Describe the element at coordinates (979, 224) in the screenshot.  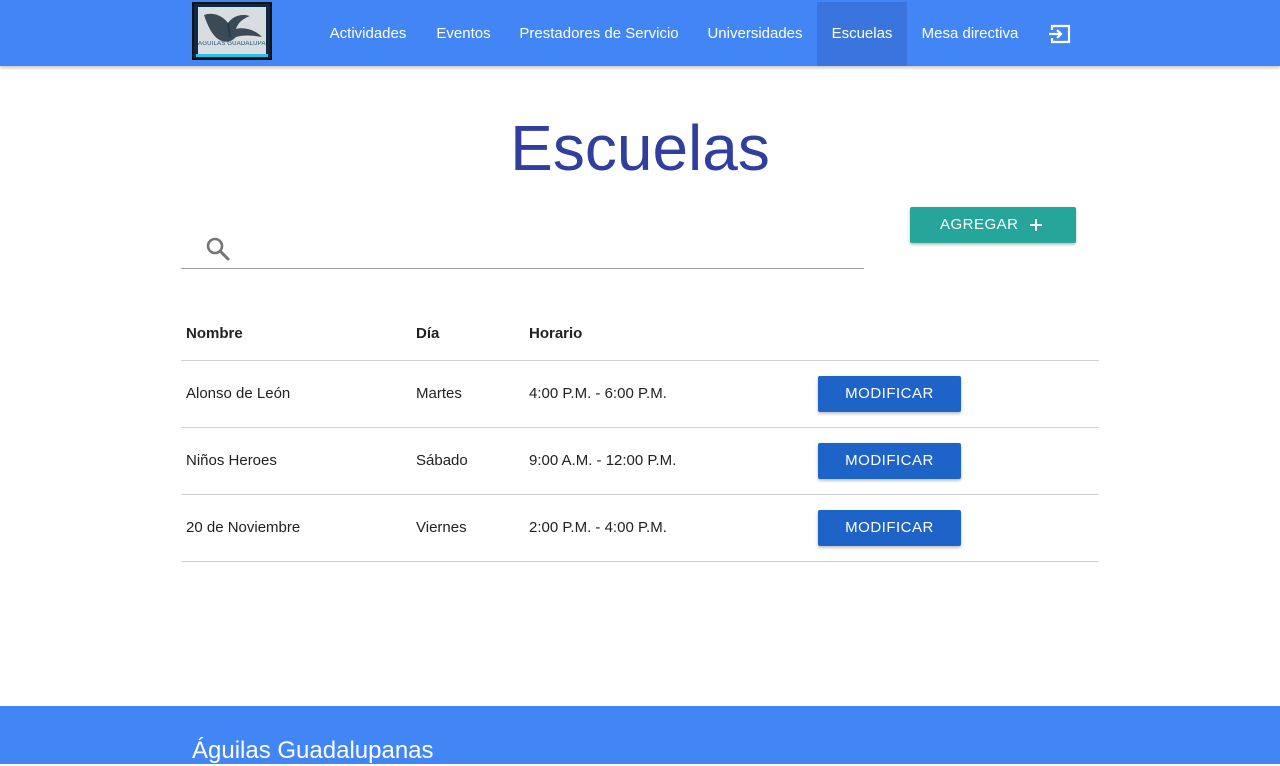
I see `add-button-label: AGREGAR` at that location.